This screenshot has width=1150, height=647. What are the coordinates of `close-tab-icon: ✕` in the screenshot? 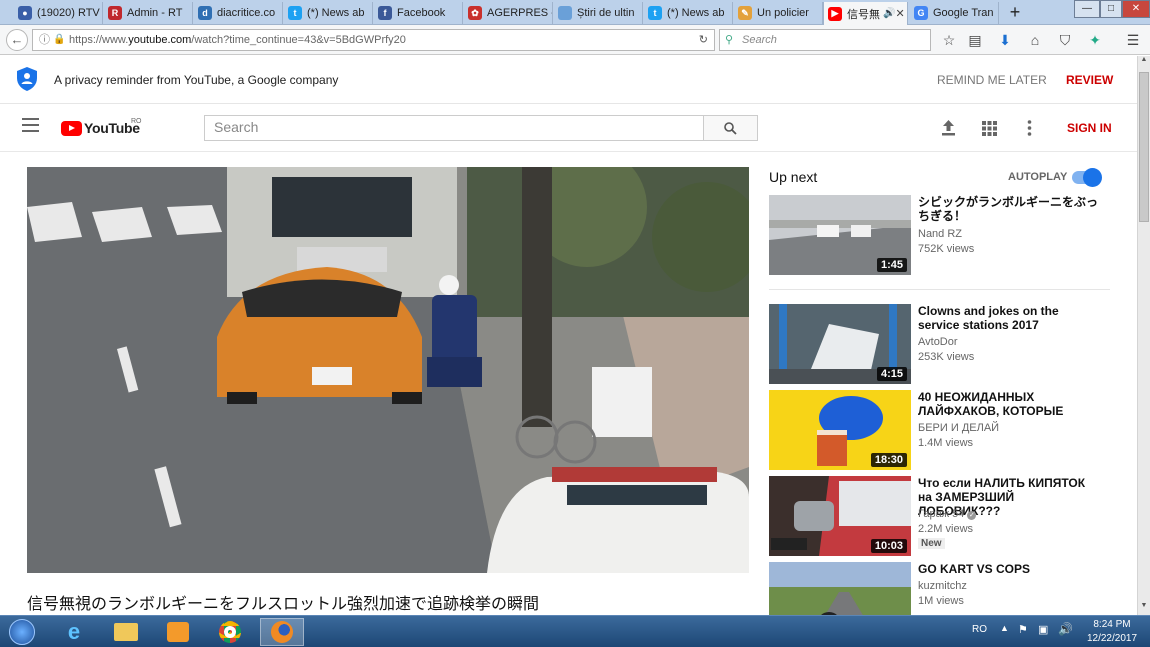 It's located at (899, 13).